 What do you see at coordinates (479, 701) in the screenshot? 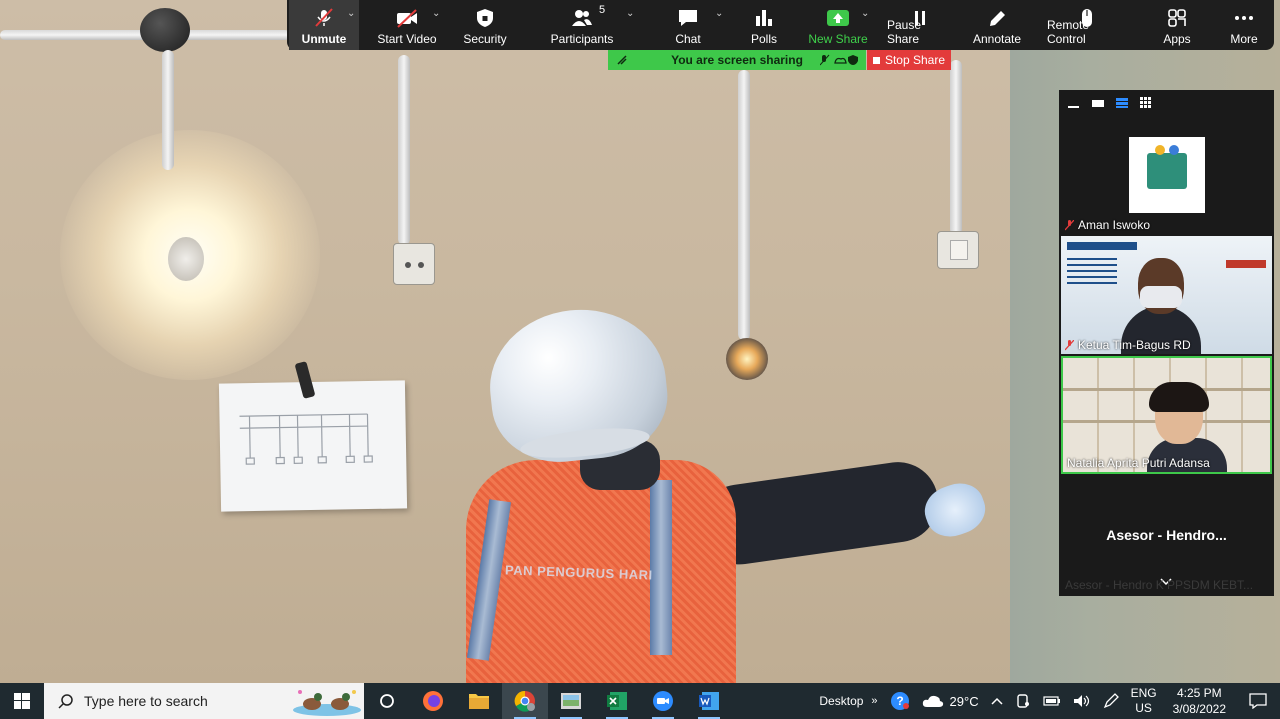
I see `file-explorer-taskbar-button` at bounding box center [479, 701].